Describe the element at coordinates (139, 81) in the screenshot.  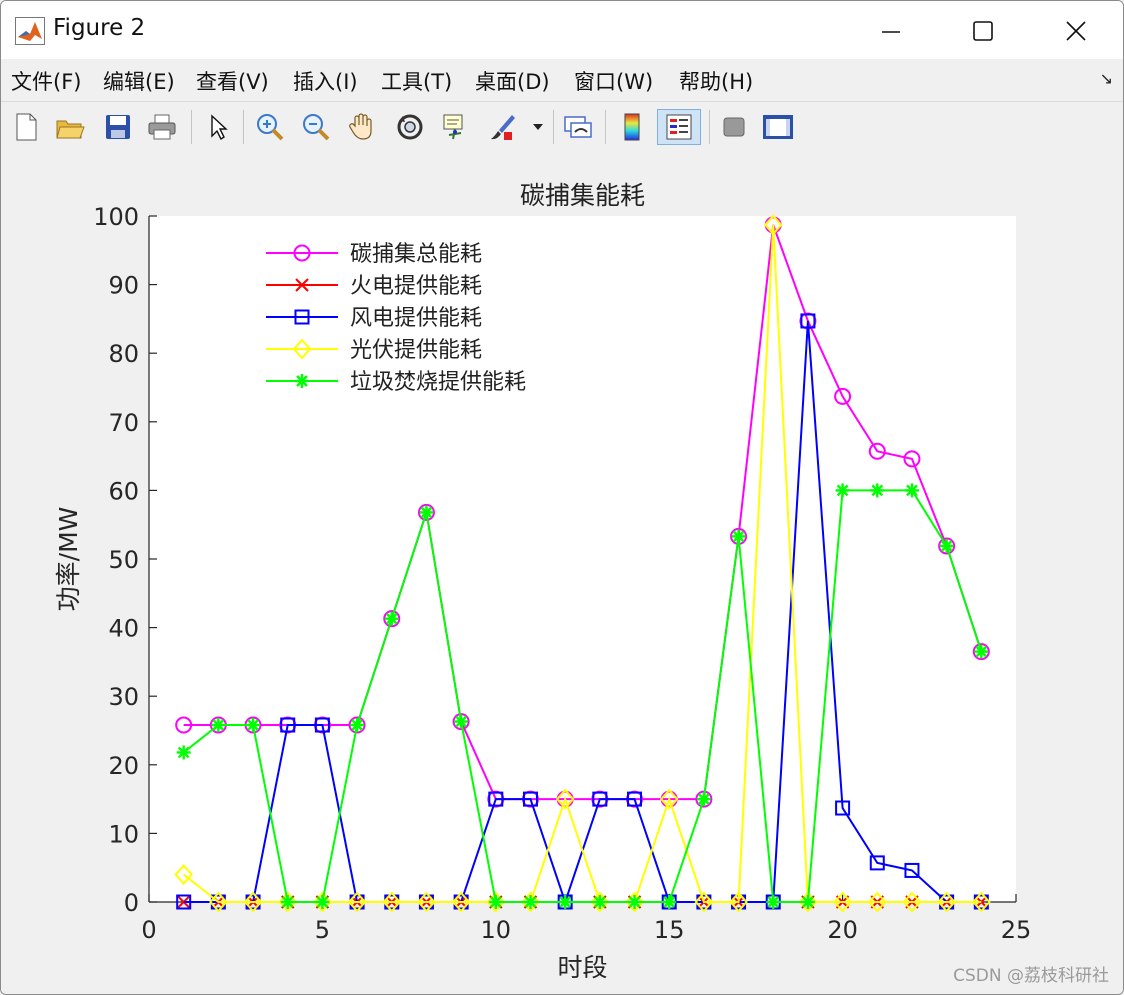
I see `menu-edit: 编辑(E)` at that location.